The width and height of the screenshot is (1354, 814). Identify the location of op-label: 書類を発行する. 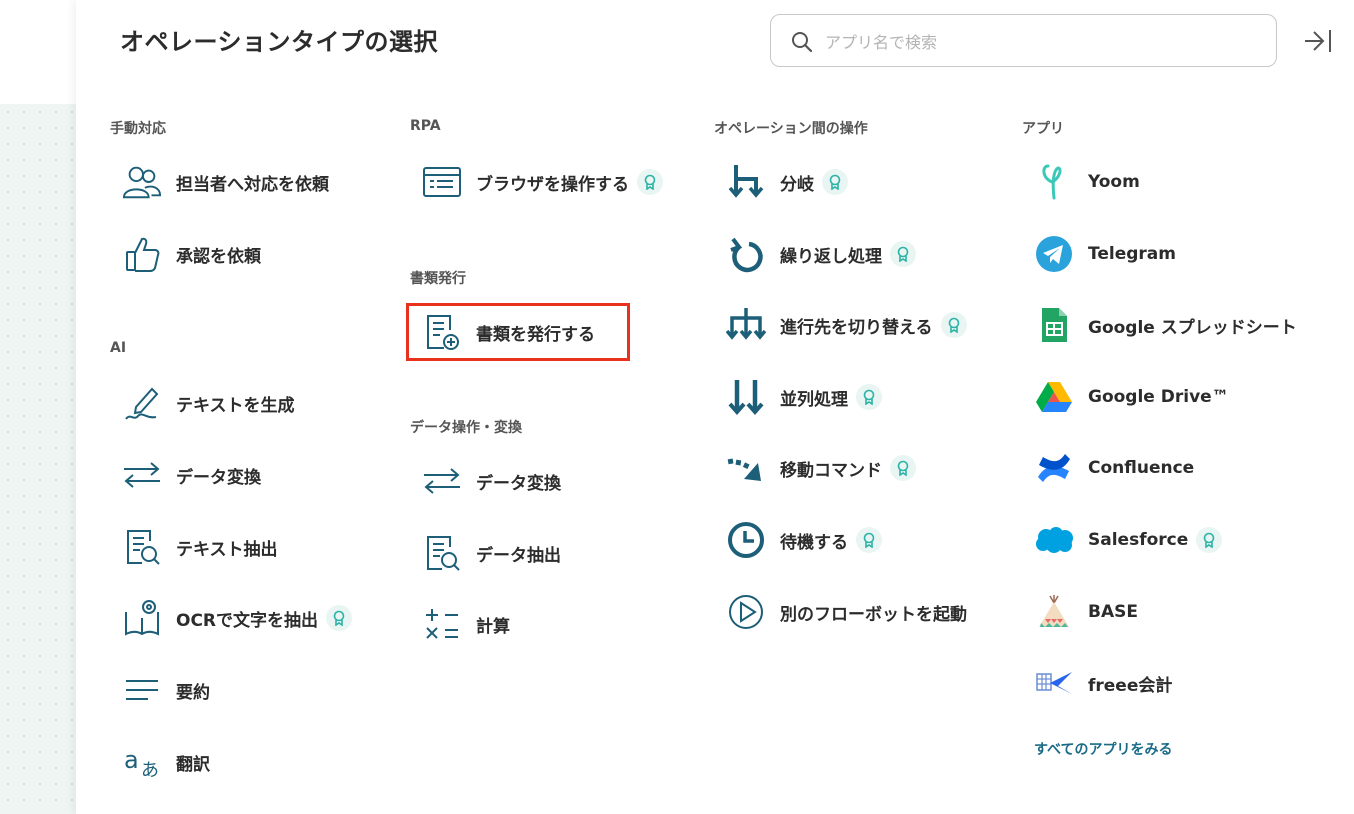
(535, 334).